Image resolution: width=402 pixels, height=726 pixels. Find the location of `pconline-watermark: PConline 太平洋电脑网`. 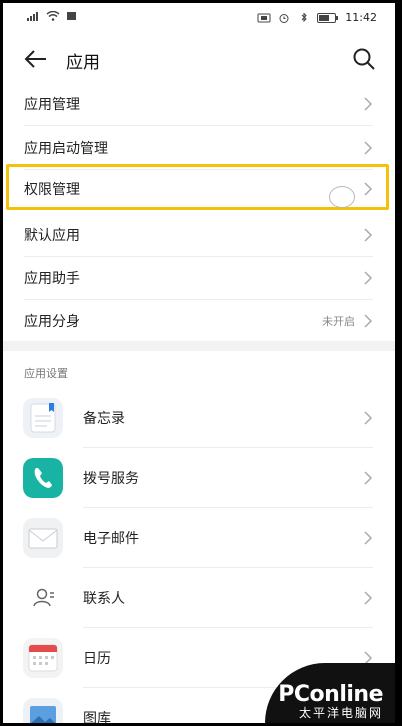

pconline-watermark: PConline 太平洋电脑网 is located at coordinates (329, 684).